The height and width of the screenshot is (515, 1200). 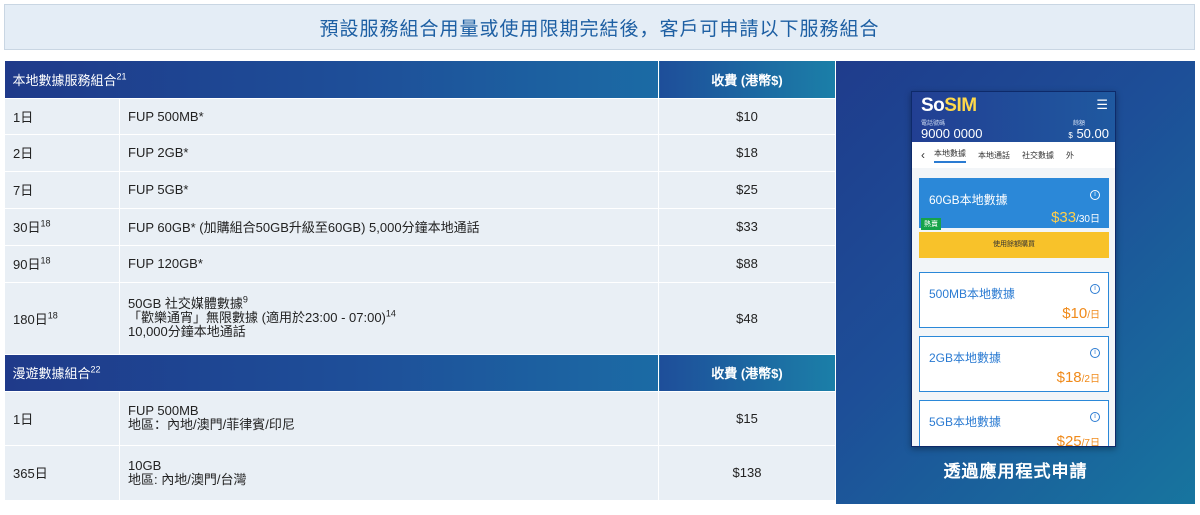 What do you see at coordinates (211, 424) in the screenshot?
I see `description-line: 地區：內地/澳門/菲律賓/印尼` at bounding box center [211, 424].